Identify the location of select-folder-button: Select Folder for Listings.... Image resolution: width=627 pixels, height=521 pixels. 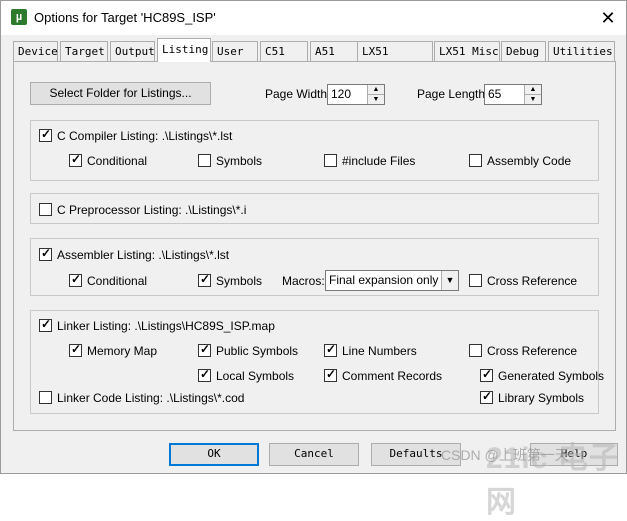
(120, 93).